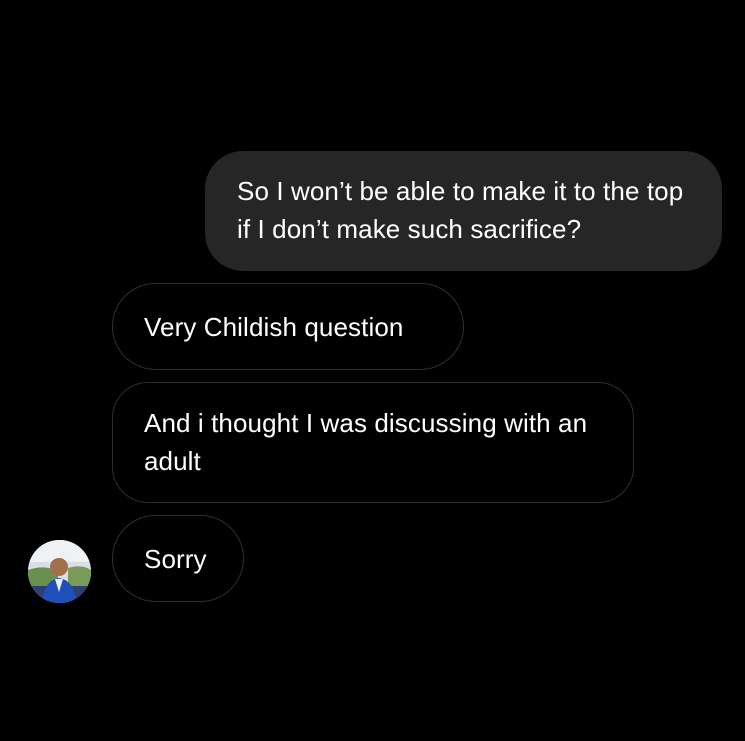 This screenshot has width=745, height=741. What do you see at coordinates (274, 327) in the screenshot?
I see `message-text: Very Childish question` at bounding box center [274, 327].